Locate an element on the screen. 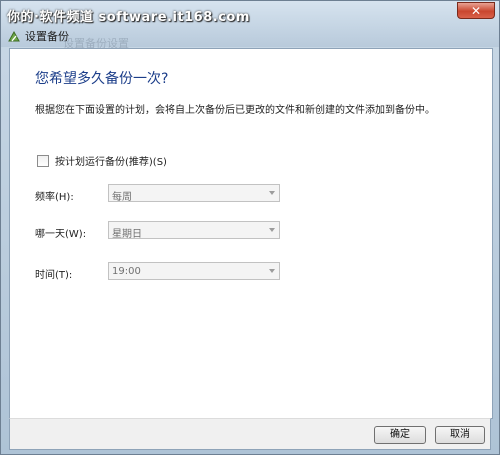 The width and height of the screenshot is (500, 455). close-icon: ✕ is located at coordinates (476, 11).